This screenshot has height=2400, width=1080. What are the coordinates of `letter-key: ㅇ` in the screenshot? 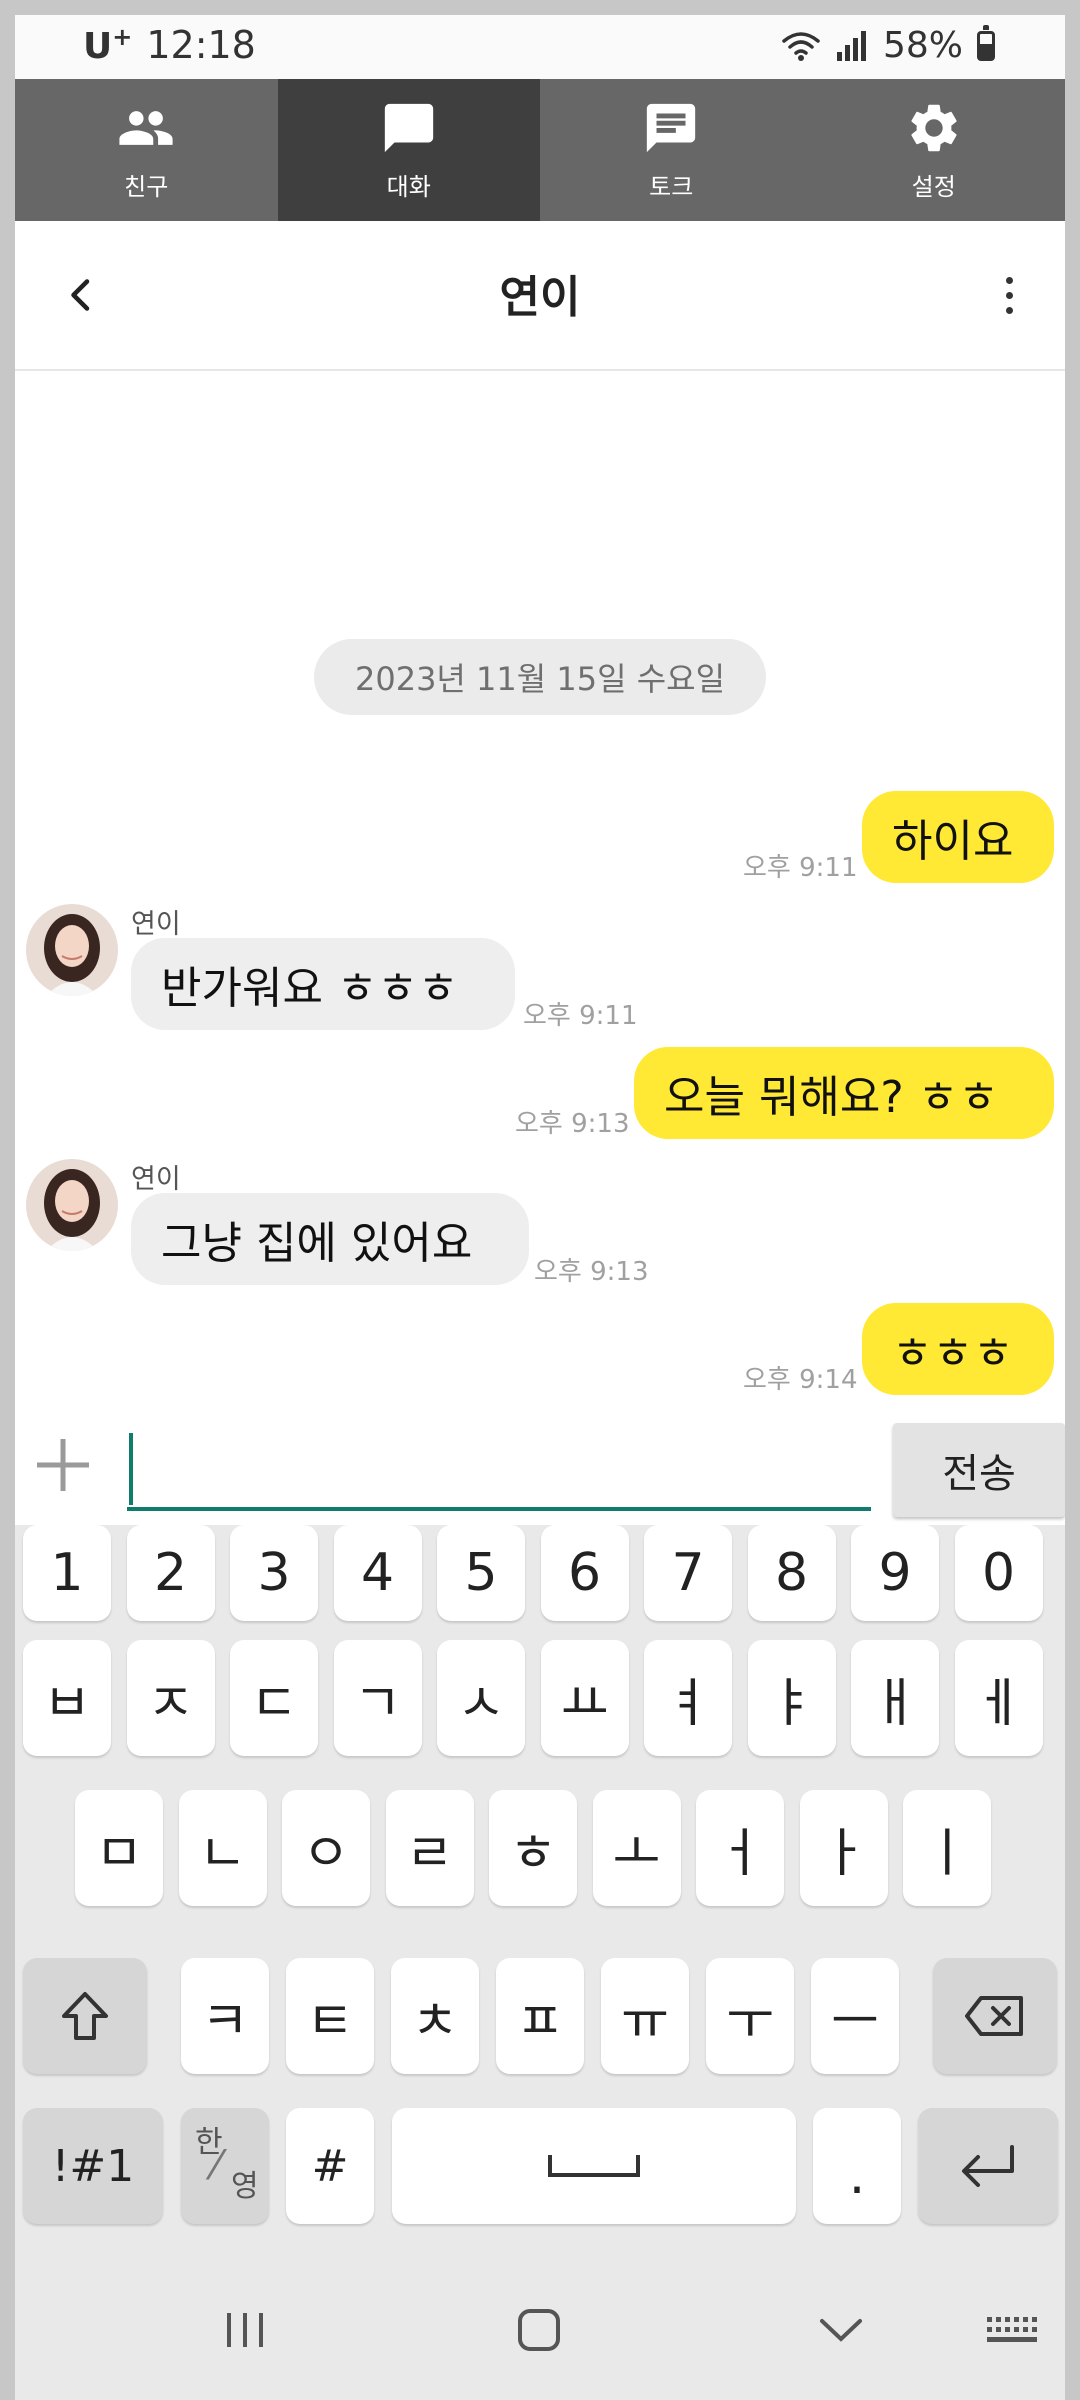 It's located at (326, 1848).